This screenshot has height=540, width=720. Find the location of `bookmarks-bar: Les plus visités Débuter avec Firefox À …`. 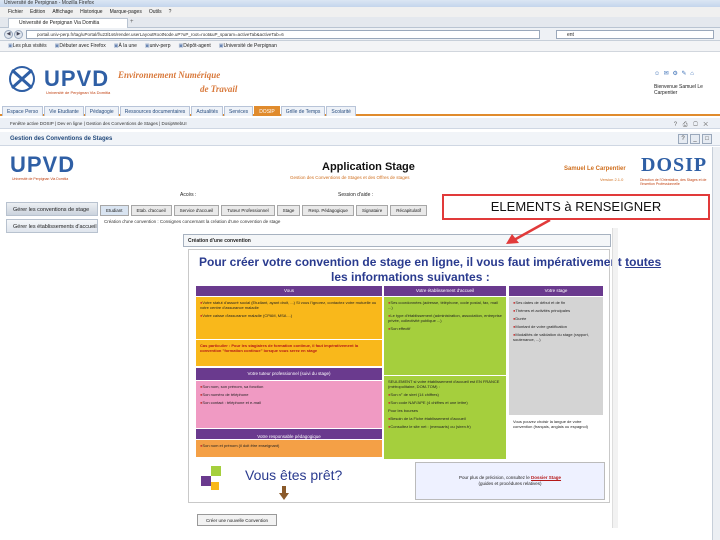

bookmarks-bar: Les plus visités Débuter avec Firefox À … is located at coordinates (360, 46).